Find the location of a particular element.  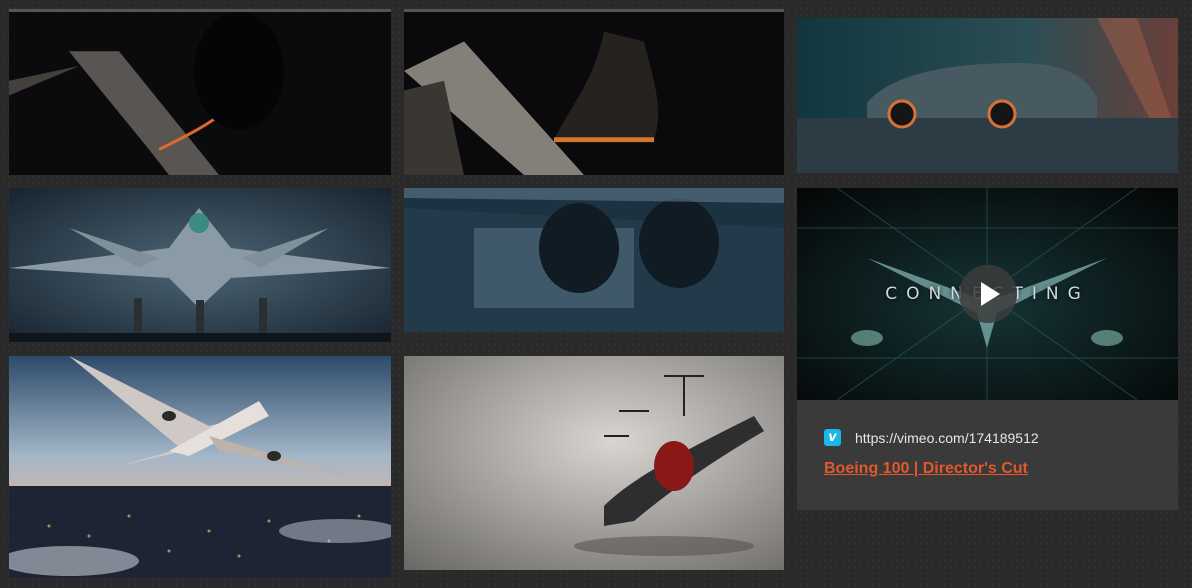

gallery-image-evtol is located at coordinates (594, 463).